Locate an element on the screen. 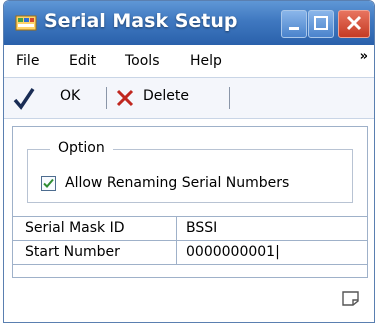  start-number-row: Start Number 0000000001| is located at coordinates (190, 252).